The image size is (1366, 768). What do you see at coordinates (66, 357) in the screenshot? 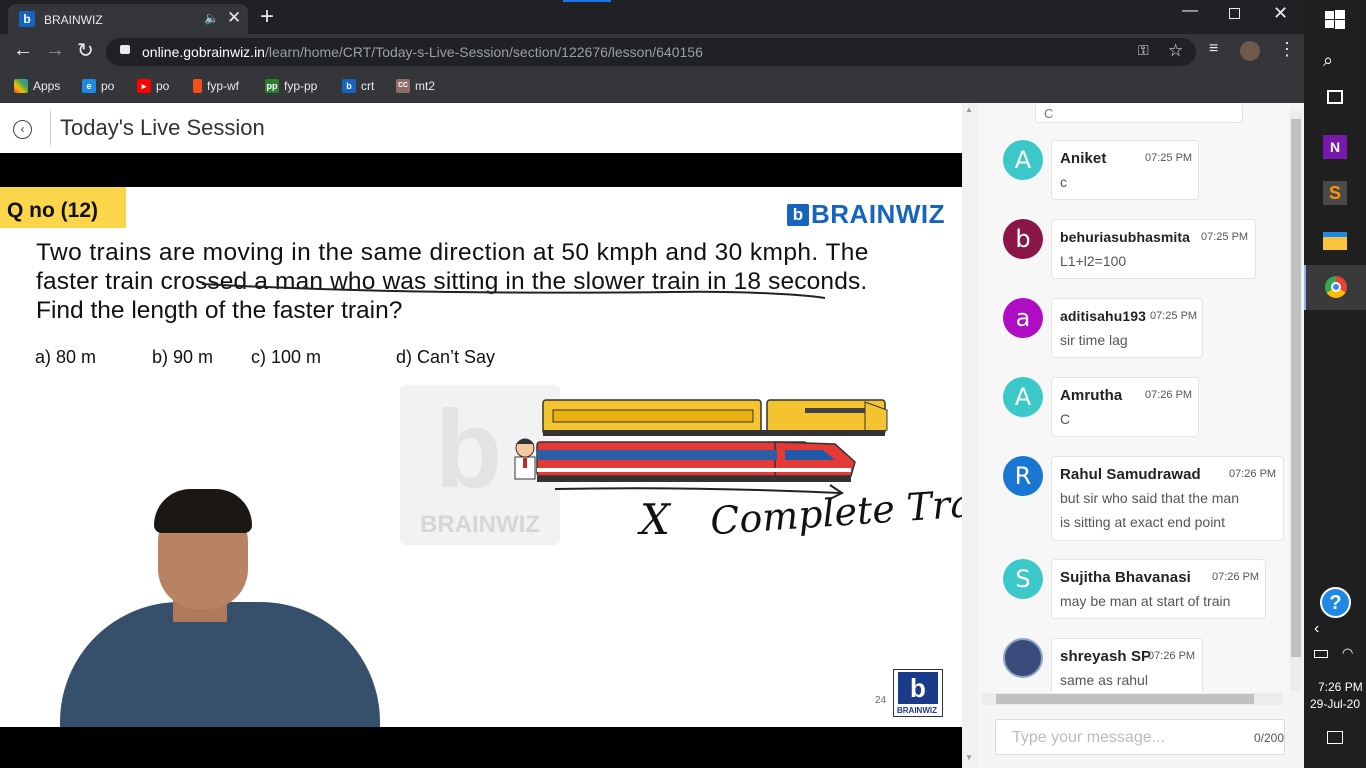
I see `option-a: a) 80 m` at bounding box center [66, 357].